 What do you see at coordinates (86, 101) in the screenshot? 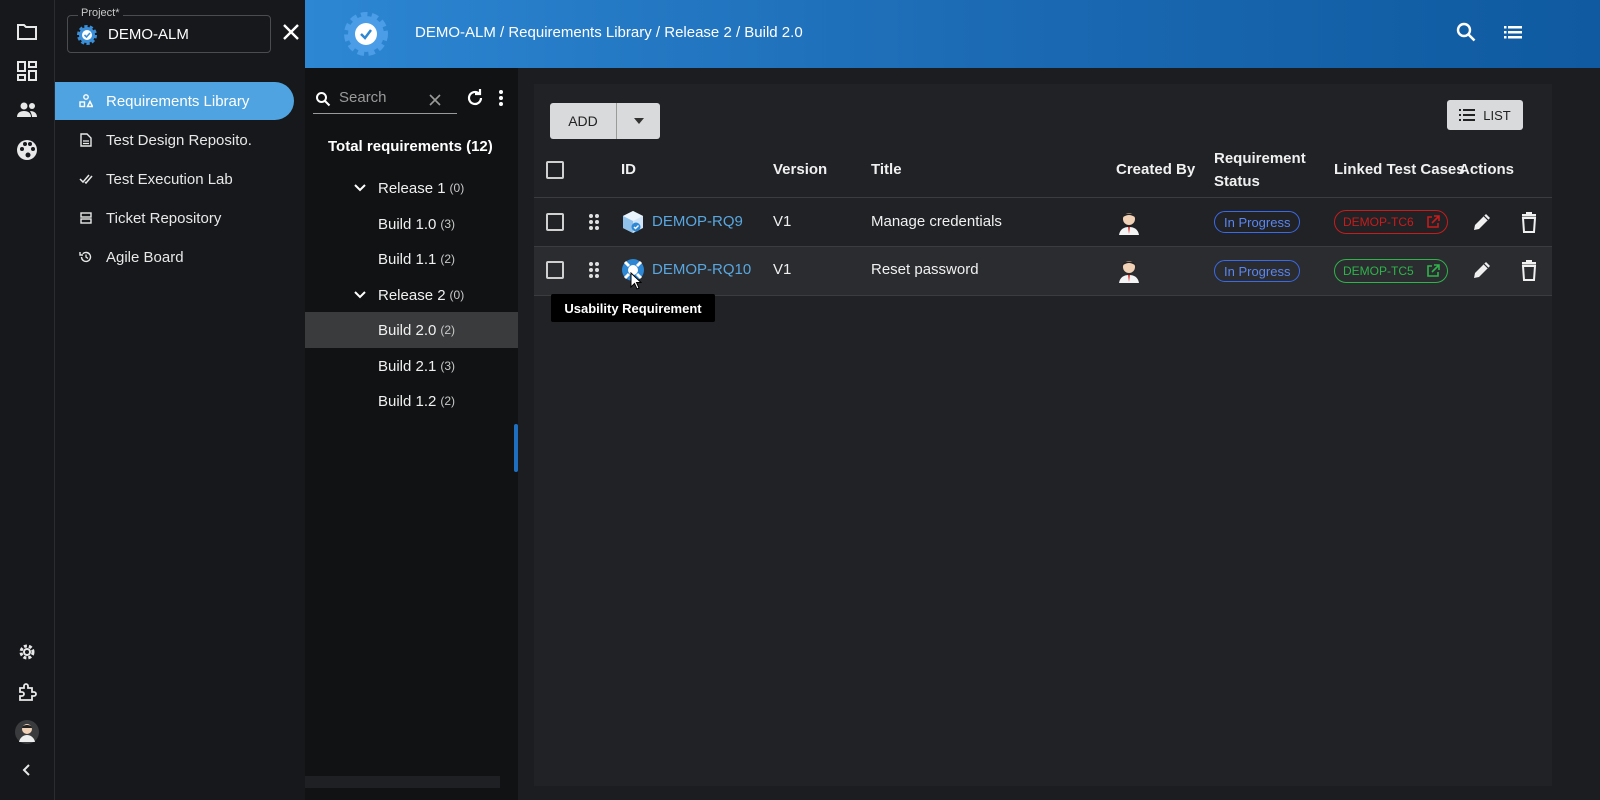
I see `requirements-icon` at bounding box center [86, 101].